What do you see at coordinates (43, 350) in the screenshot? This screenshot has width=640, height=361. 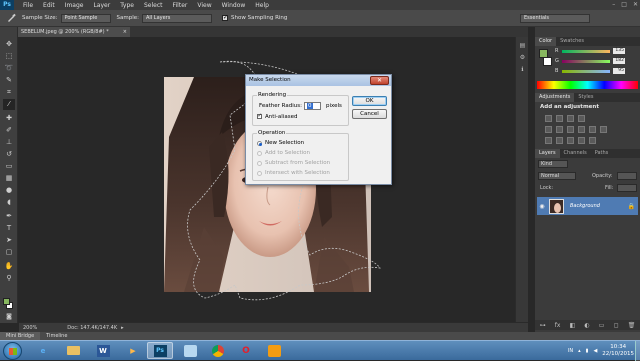 I see `taskbar-ie: e` at bounding box center [43, 350].